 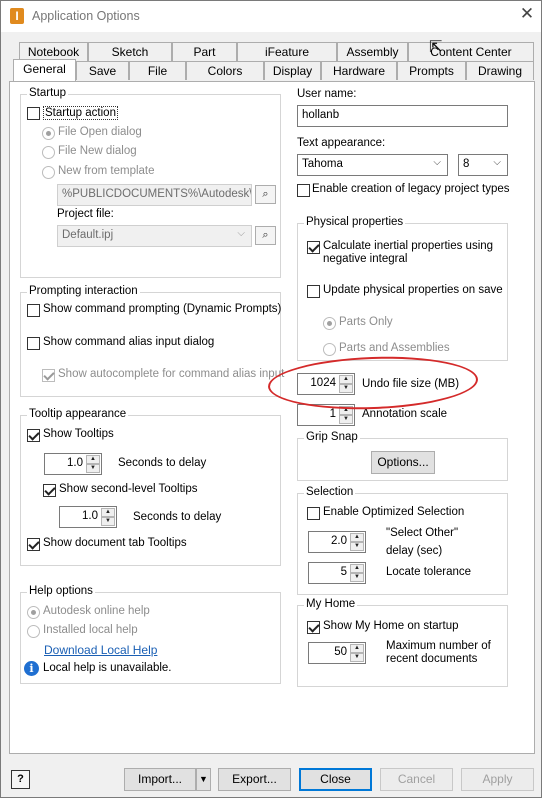 I want to click on text-appearance-label: Text appearance:, so click(x=341, y=143).